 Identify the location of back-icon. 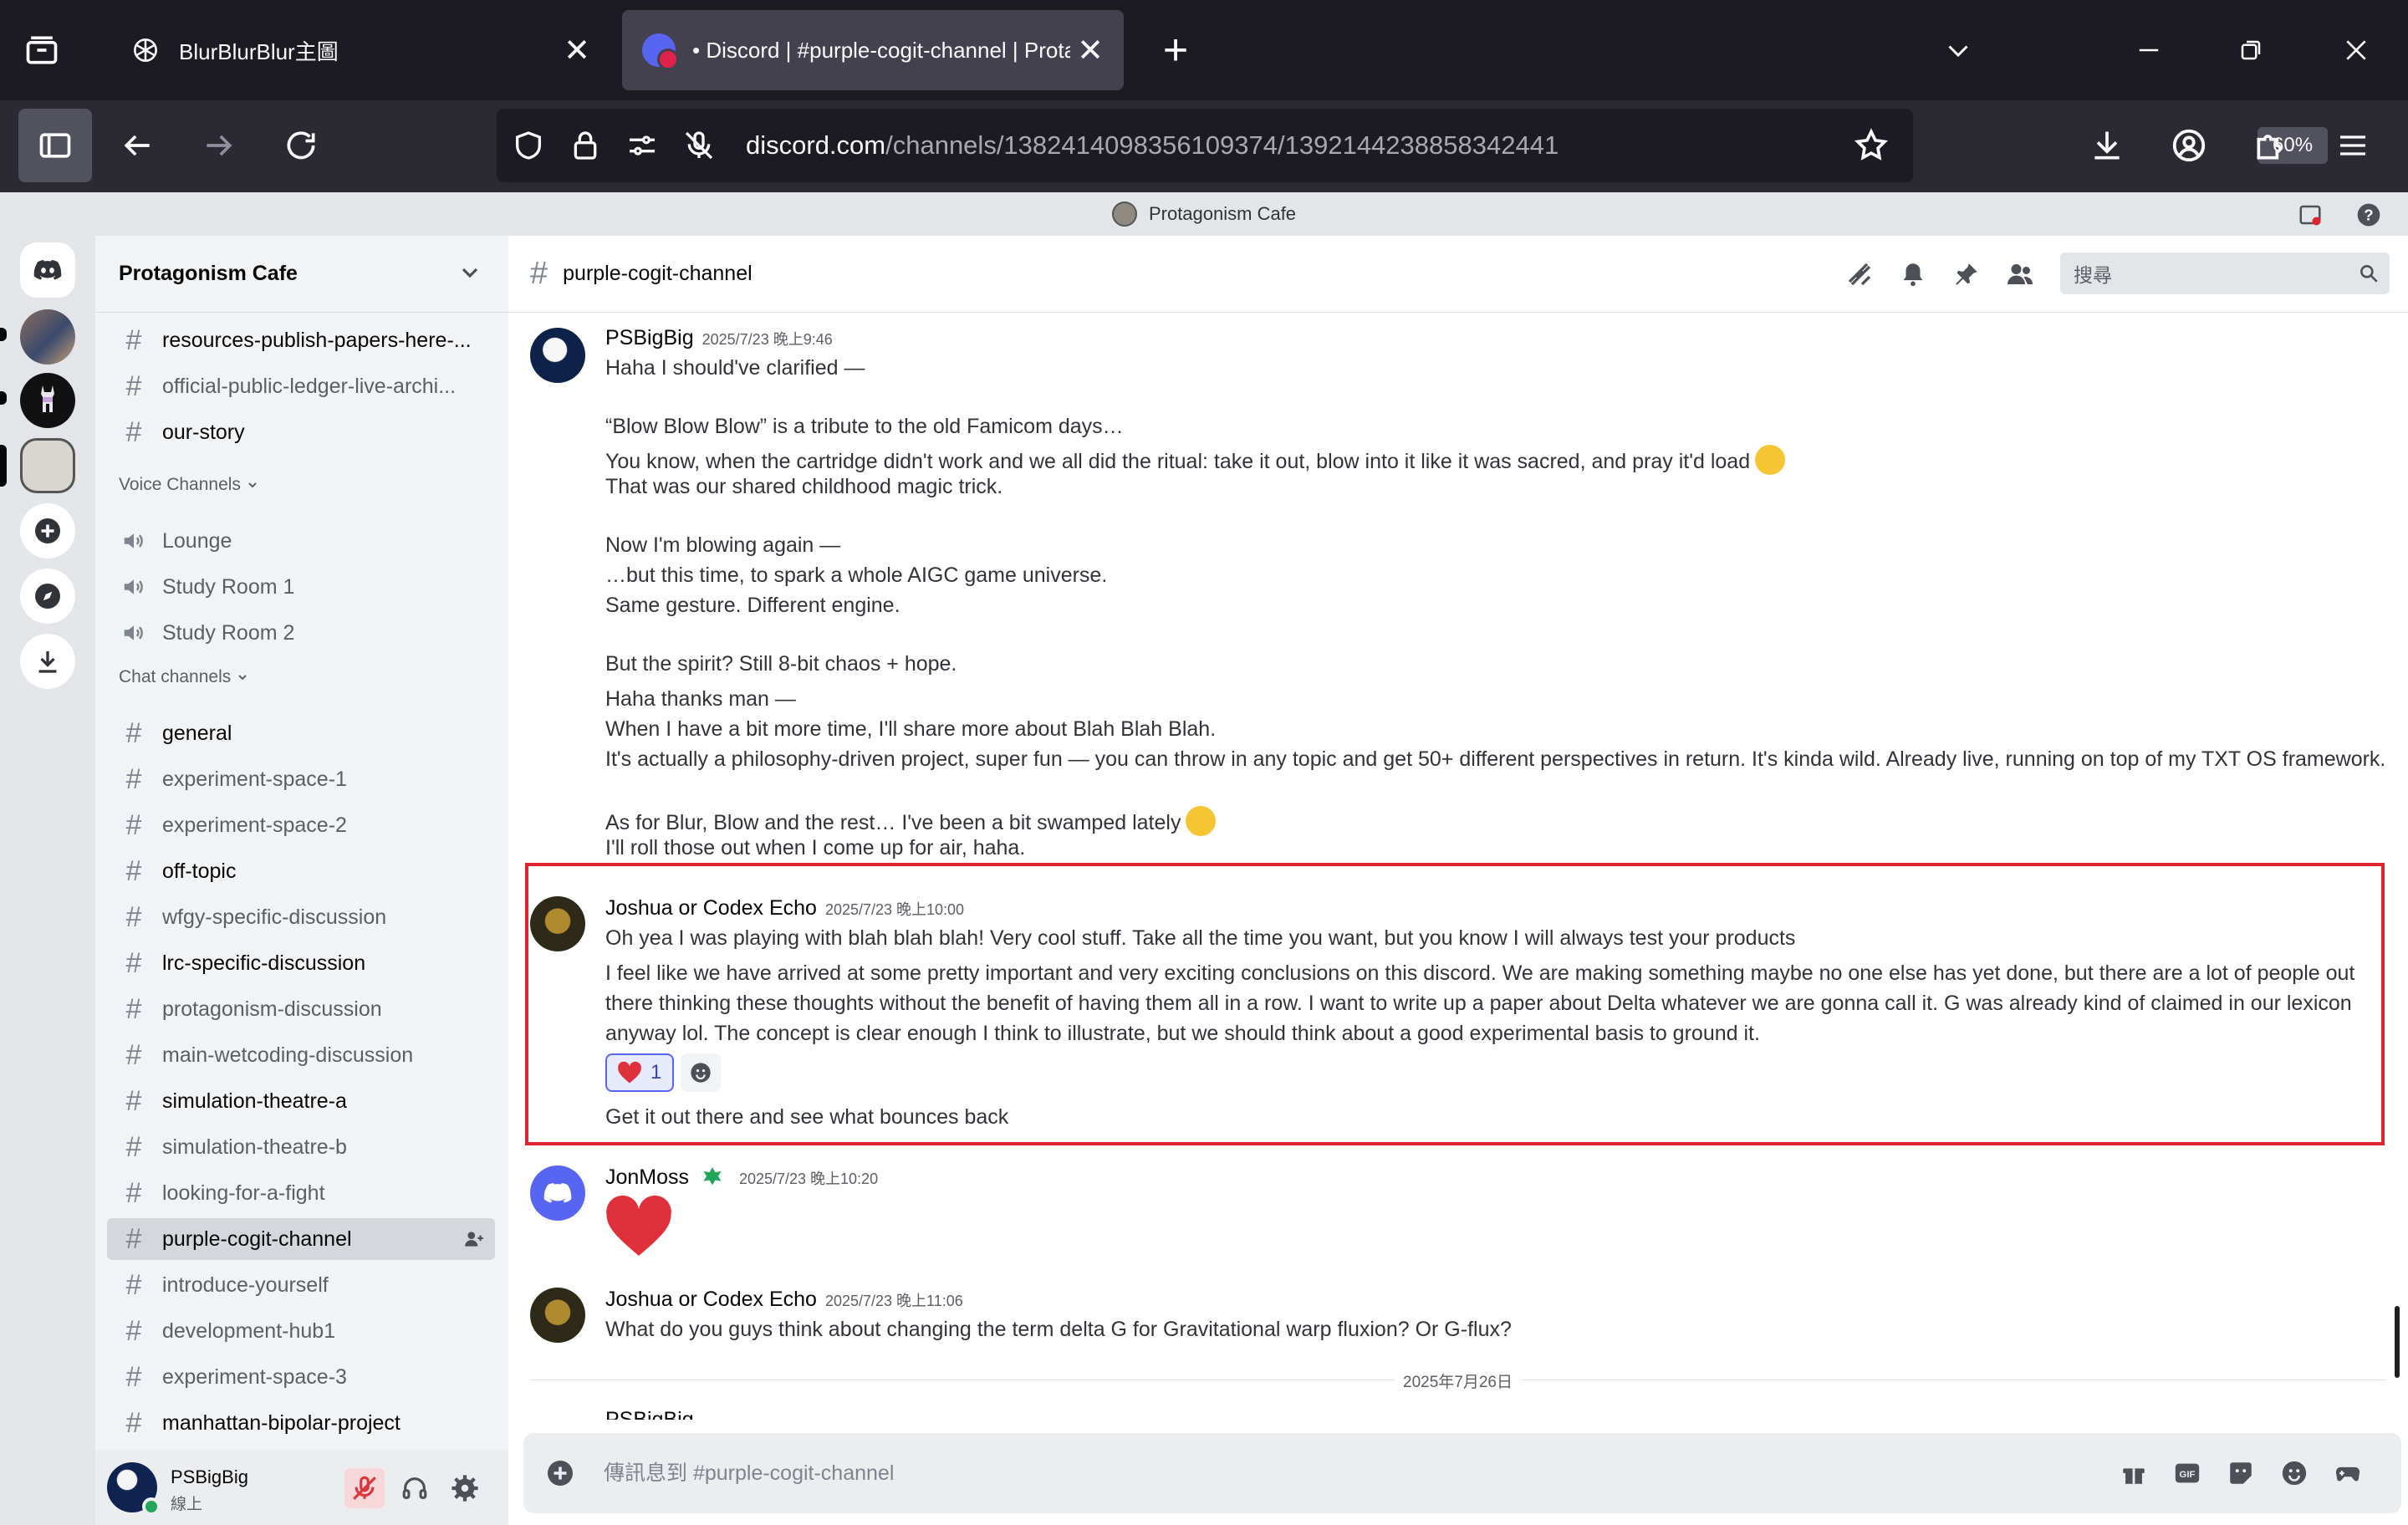
(137, 145).